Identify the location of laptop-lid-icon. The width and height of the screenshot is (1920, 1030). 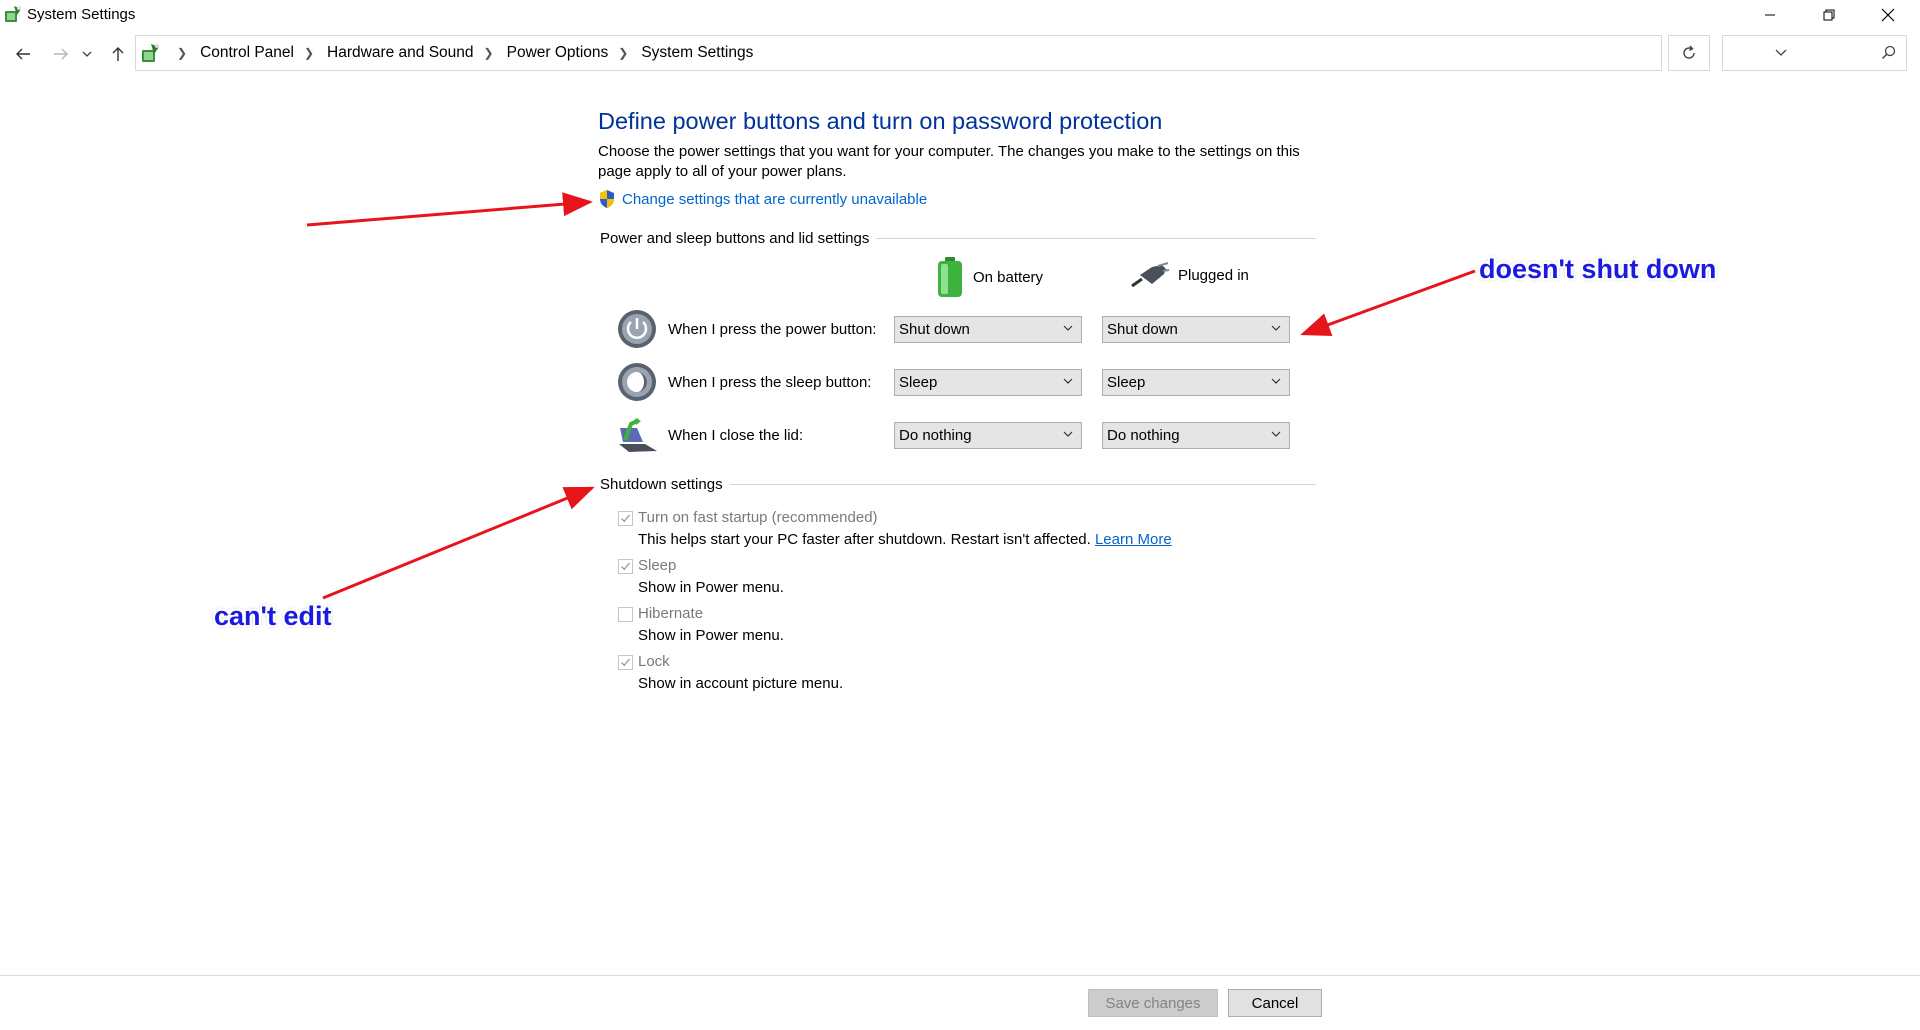
(638, 435).